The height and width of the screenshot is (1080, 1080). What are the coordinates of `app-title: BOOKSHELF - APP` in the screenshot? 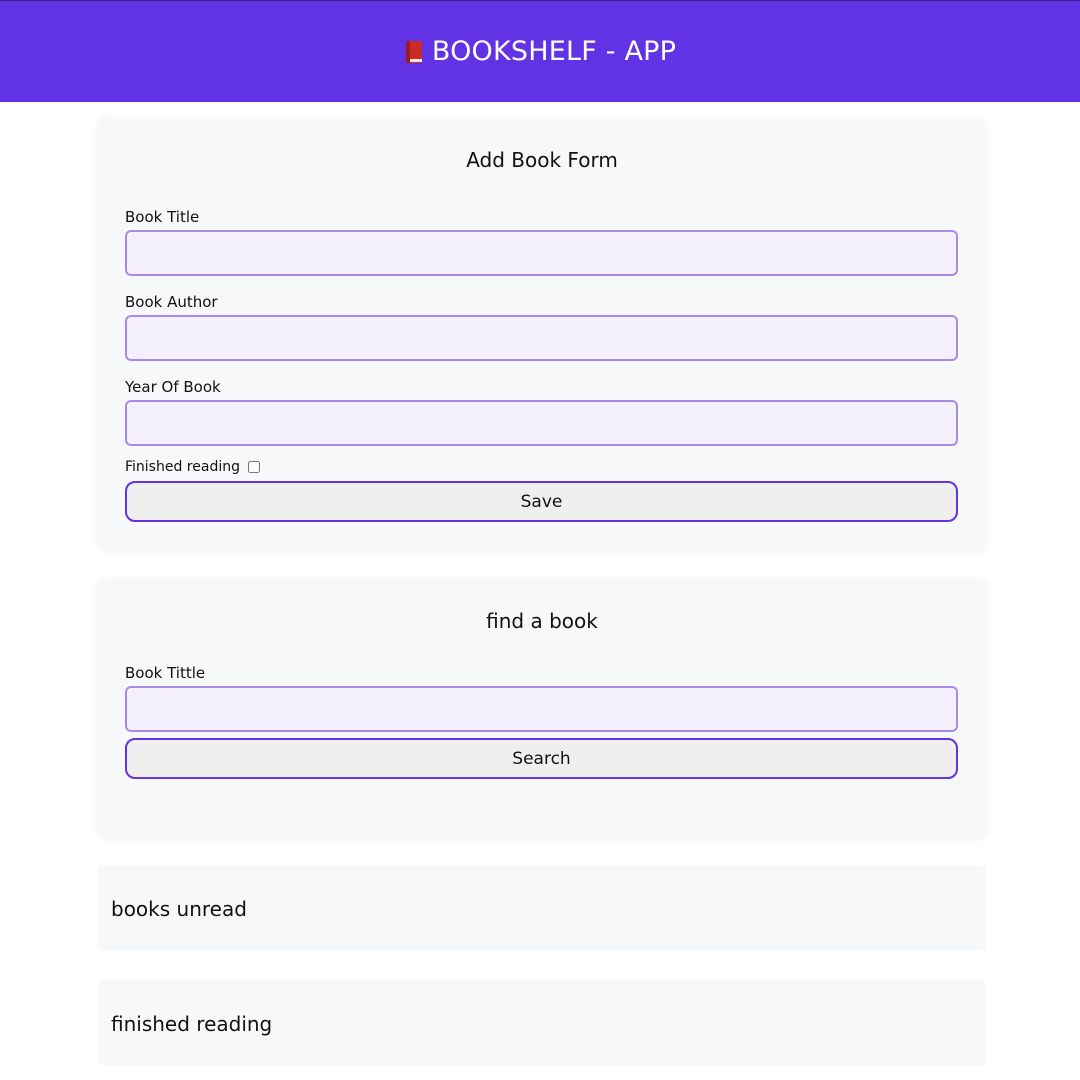 It's located at (540, 51).